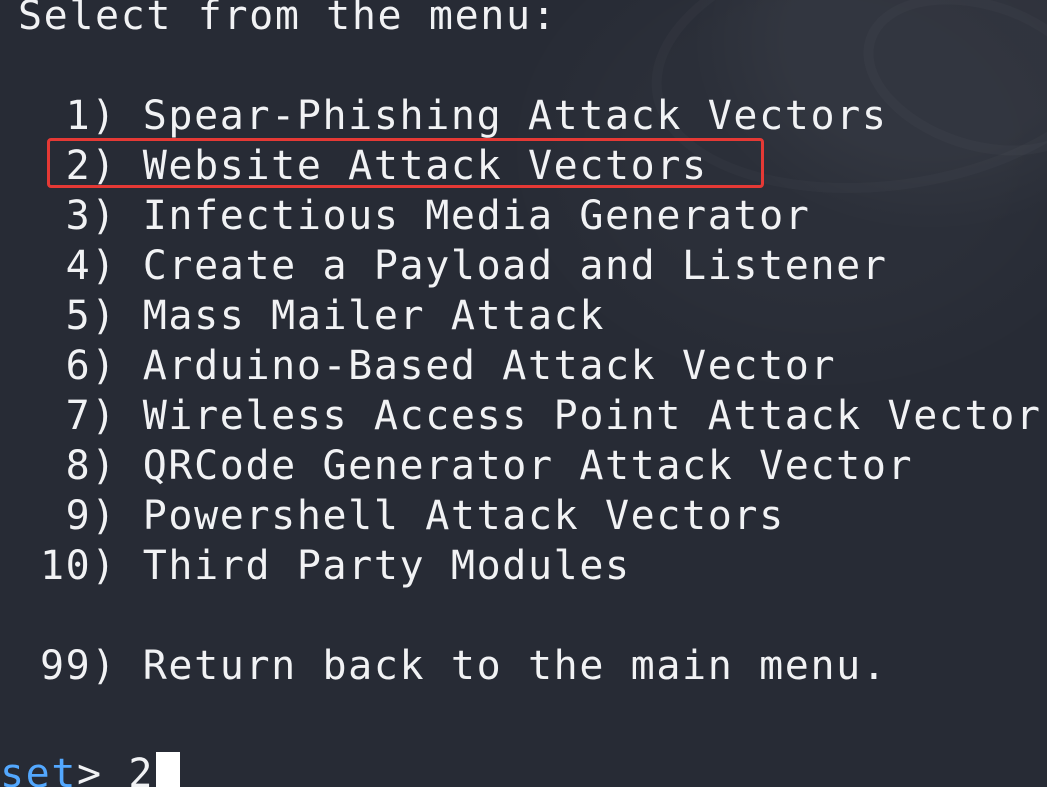 Image resolution: width=1047 pixels, height=787 pixels. What do you see at coordinates (103, 769) in the screenshot?
I see `prompt-symbol: >` at bounding box center [103, 769].